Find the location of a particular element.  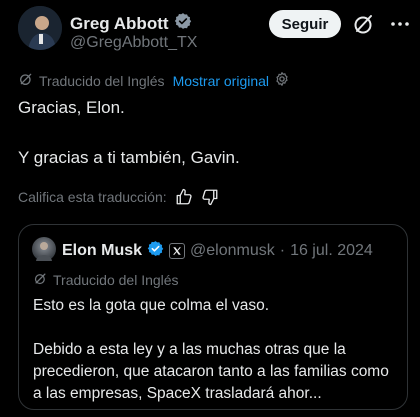

gear-icon is located at coordinates (282, 80).